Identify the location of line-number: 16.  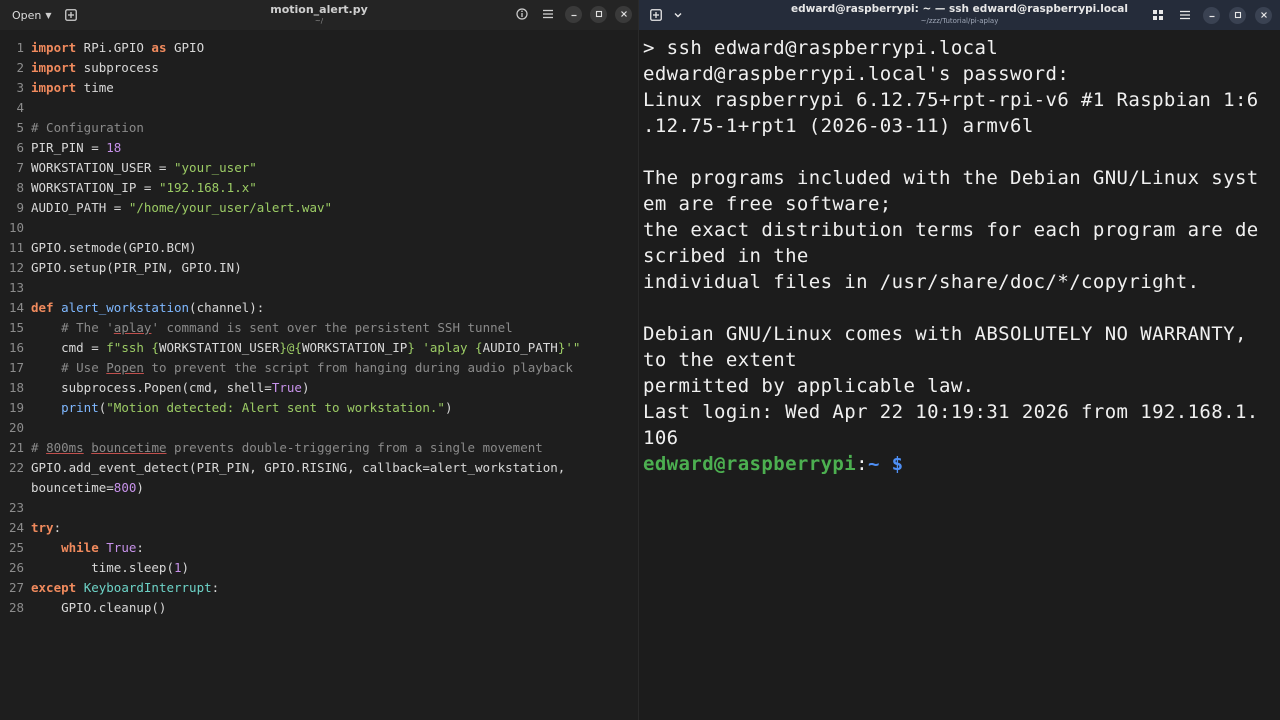
(16, 347).